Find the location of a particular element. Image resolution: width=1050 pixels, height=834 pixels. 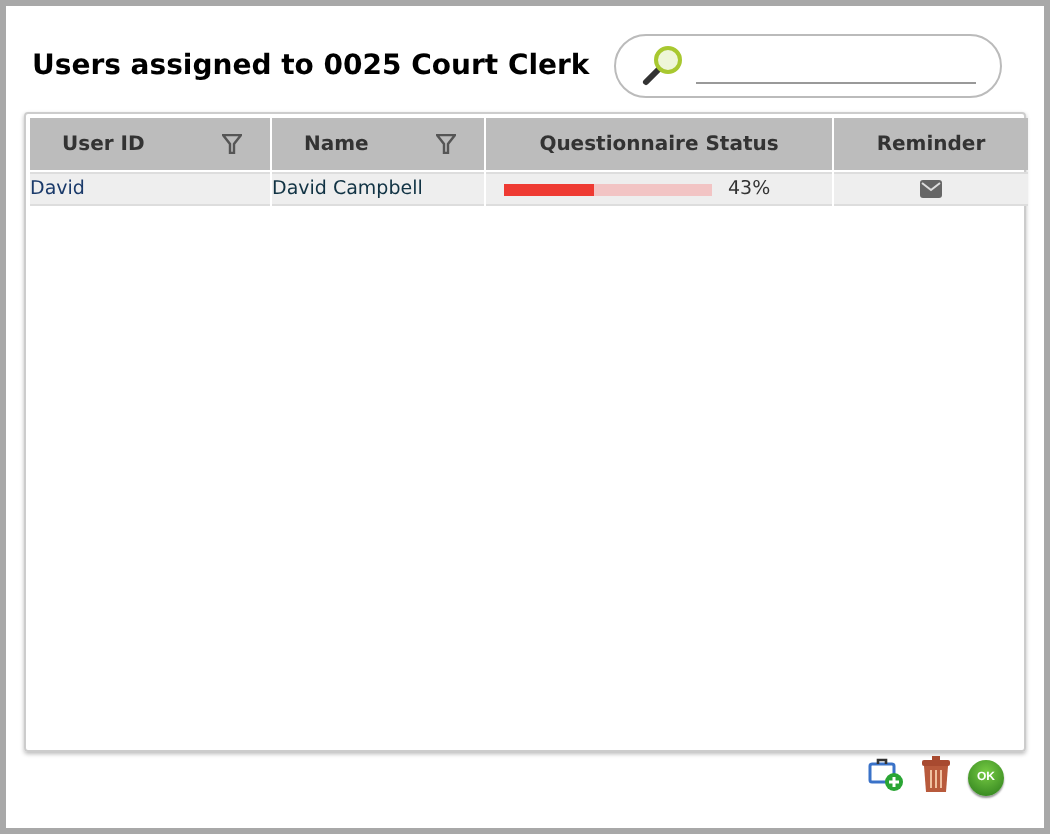

column-header: User ID is located at coordinates (150, 144).